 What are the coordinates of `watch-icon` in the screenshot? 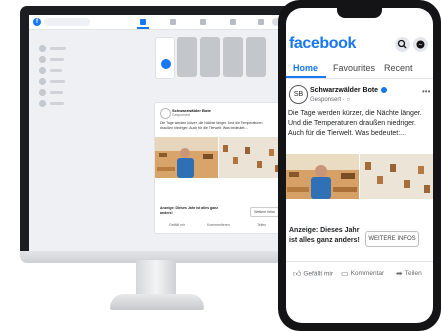 It's located at (173, 22).